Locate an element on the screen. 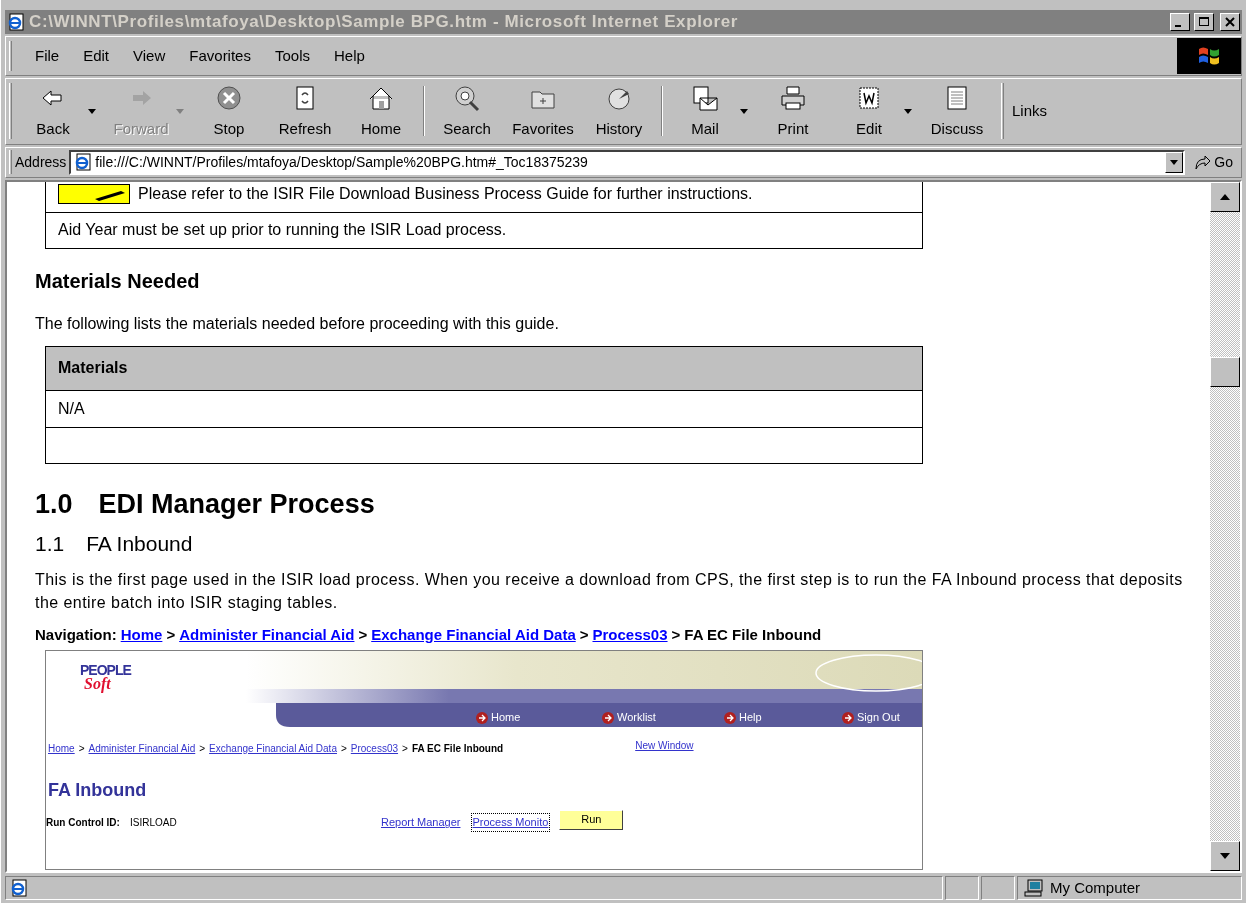  navigation-label: Navigation: is located at coordinates (76, 634).